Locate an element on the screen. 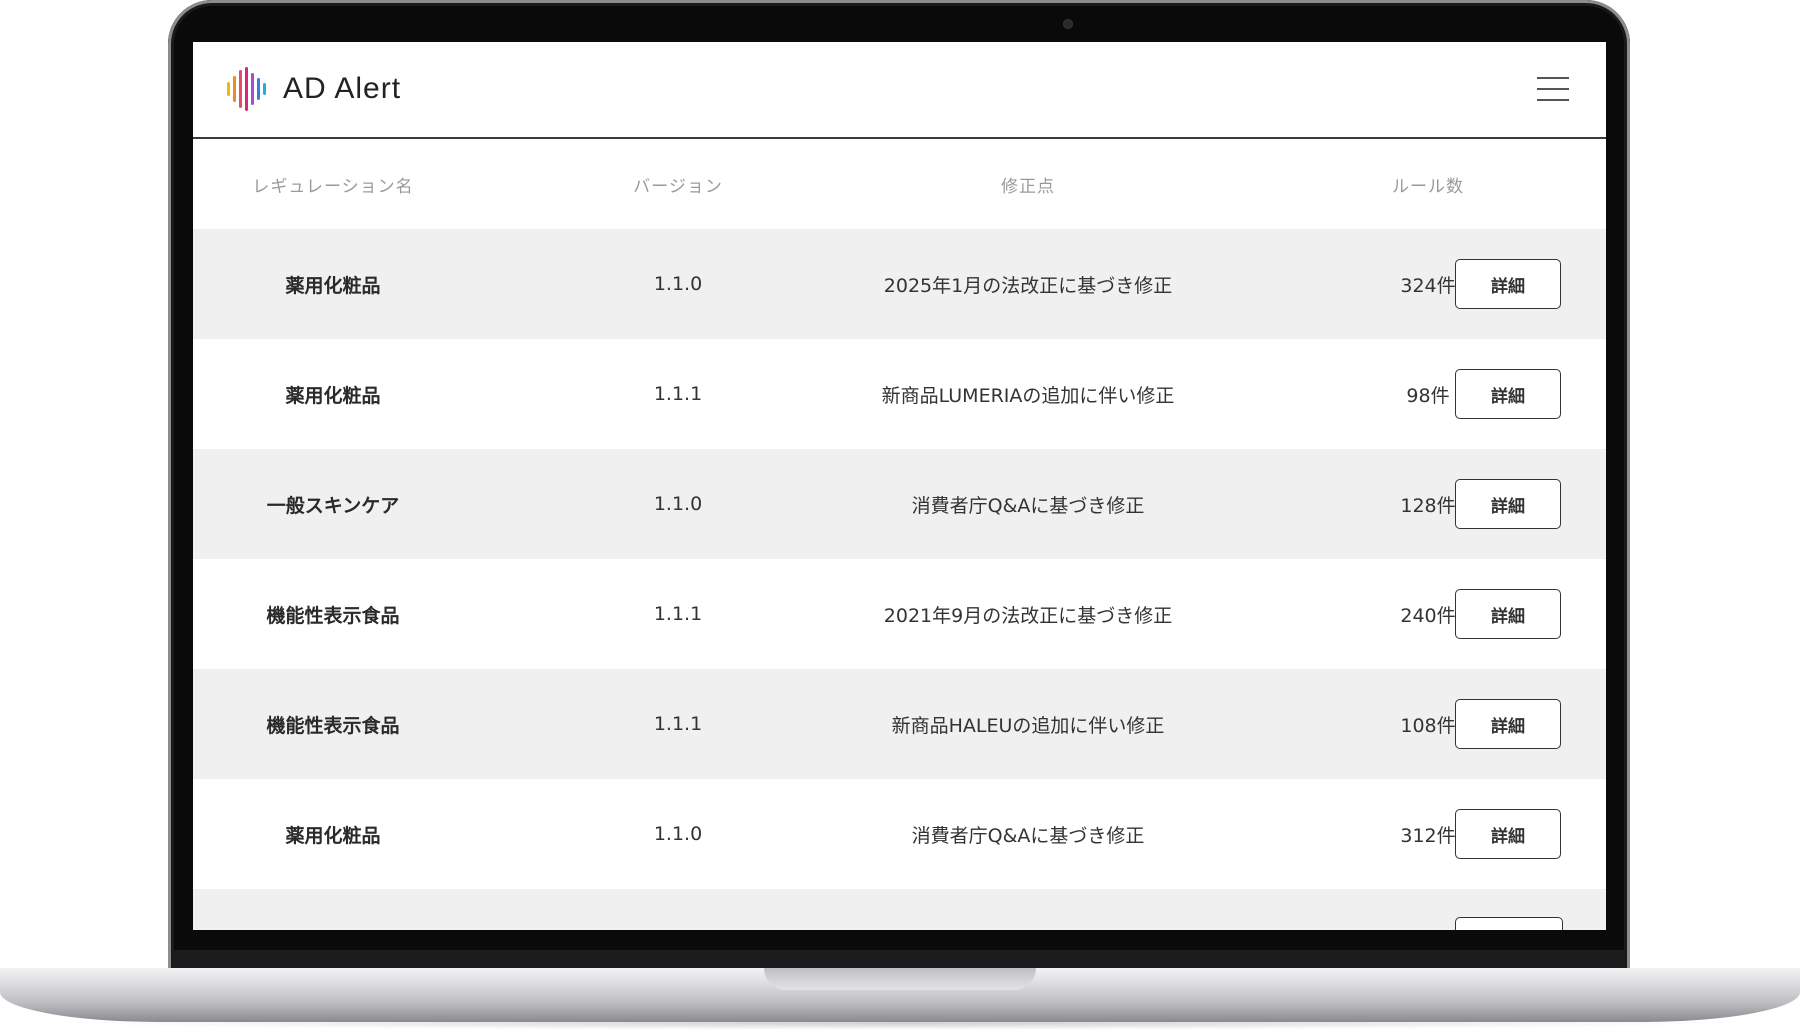 The height and width of the screenshot is (1033, 1800). laptop-notch is located at coordinates (900, 979).